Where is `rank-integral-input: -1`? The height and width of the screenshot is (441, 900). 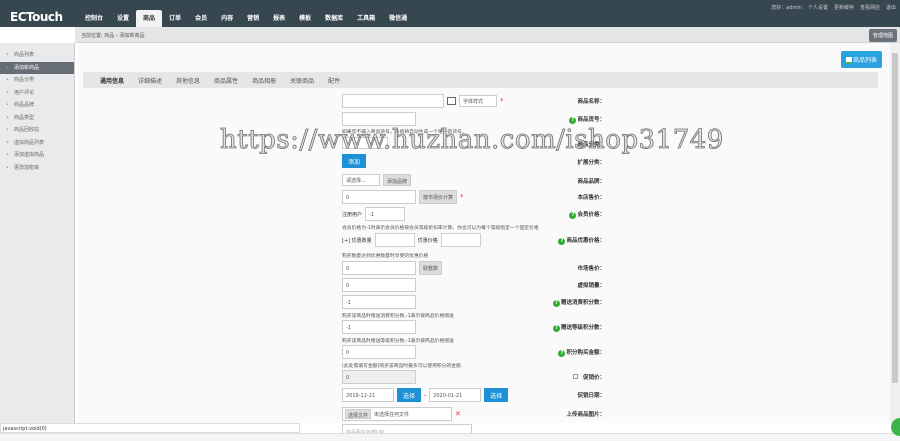
rank-integral-input: -1 is located at coordinates (379, 327).